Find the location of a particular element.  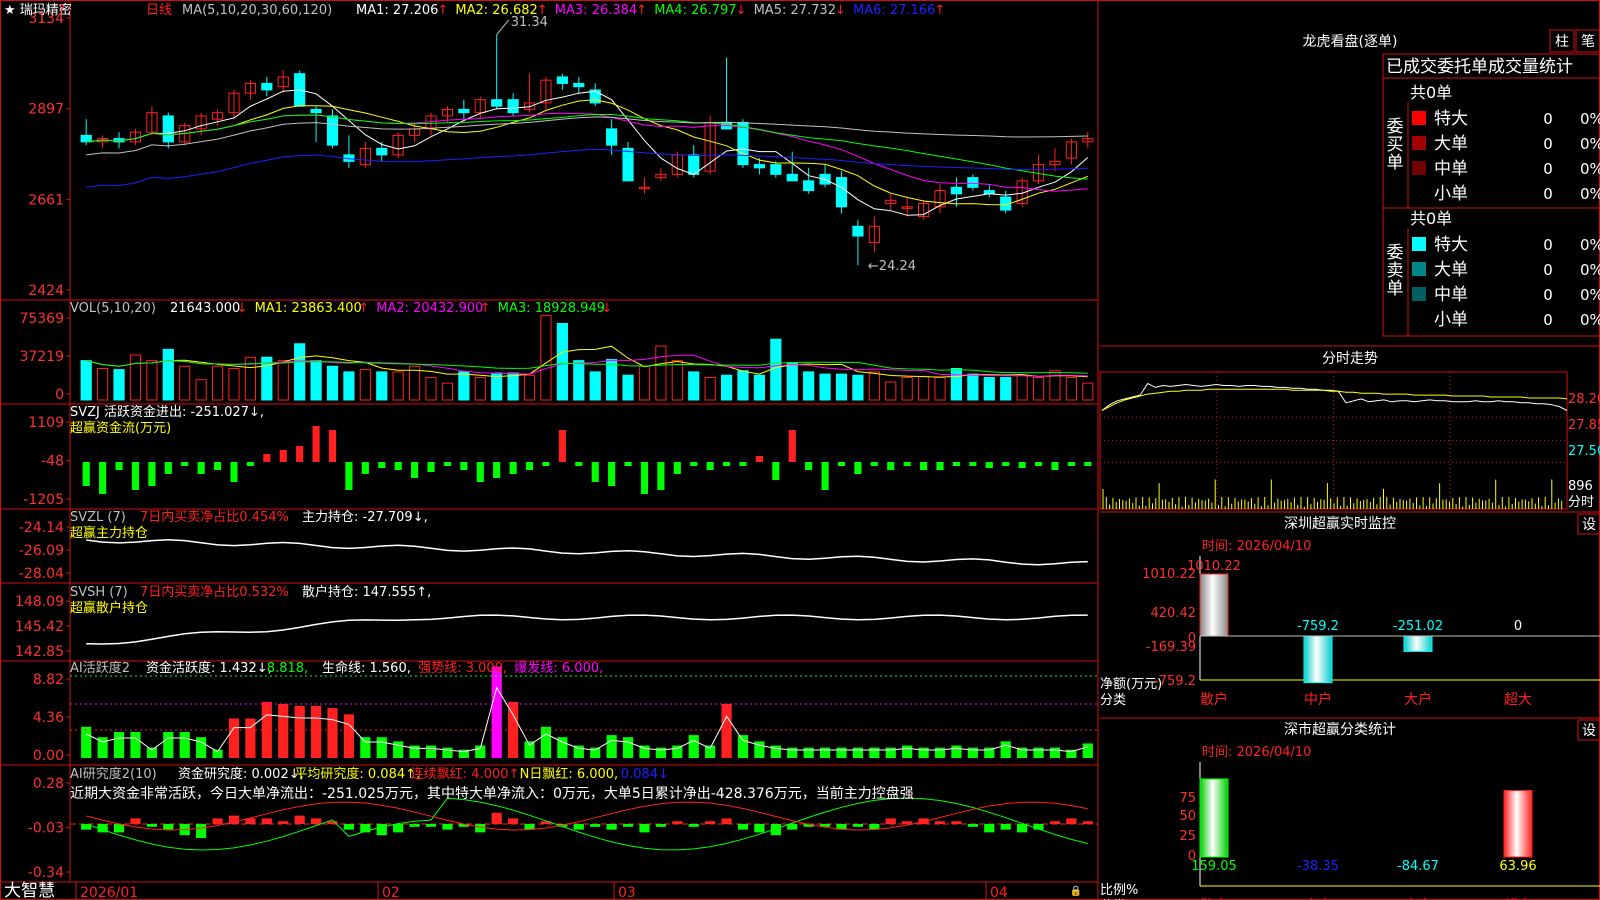

ma-arrow-5: ↓ is located at coordinates (840, 10).